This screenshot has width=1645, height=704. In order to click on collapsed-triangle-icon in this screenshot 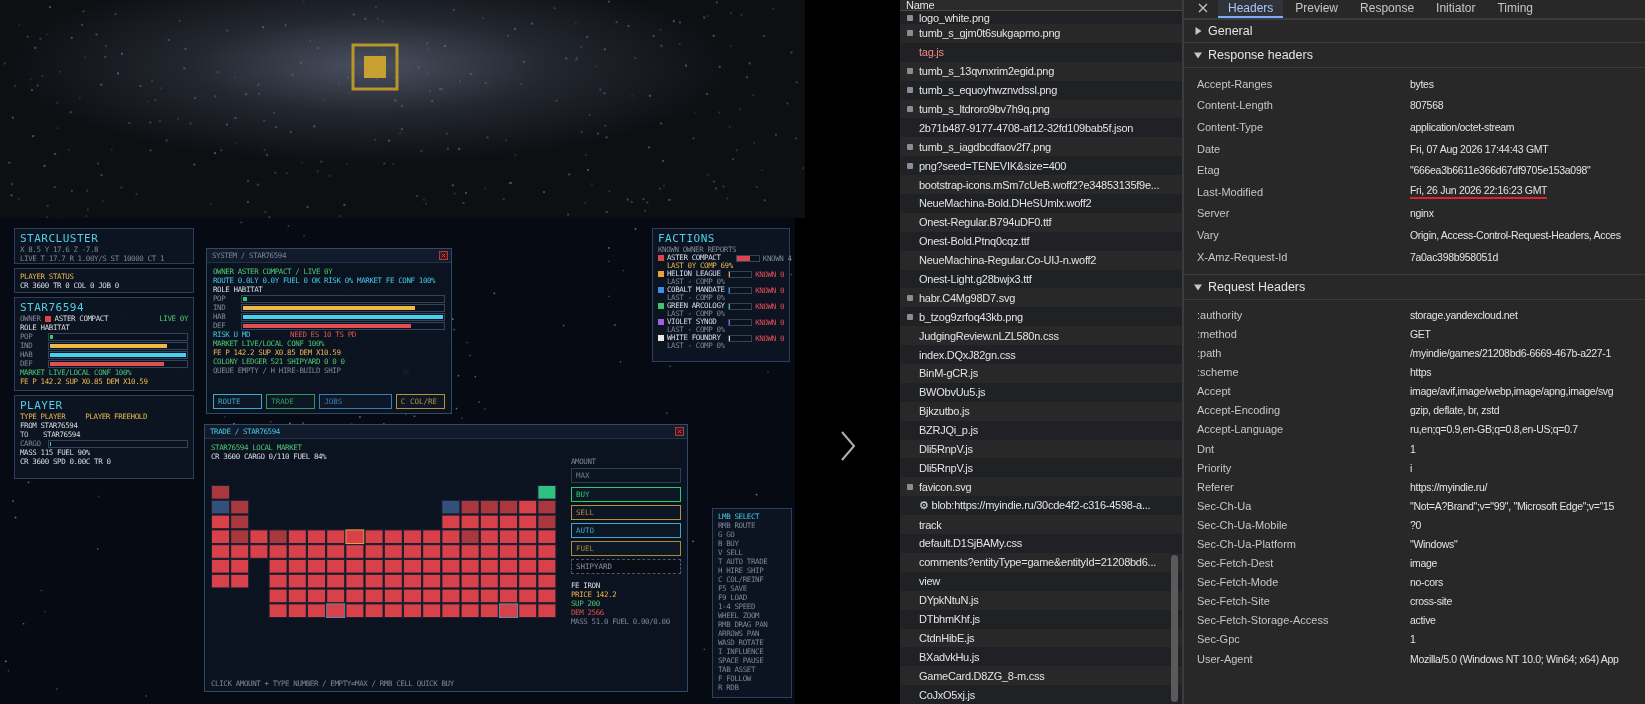, I will do `click(1198, 31)`.